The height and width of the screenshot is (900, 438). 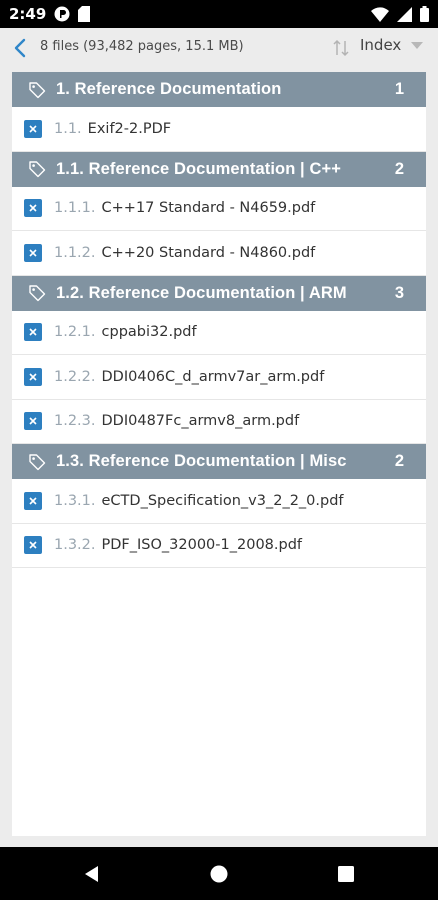 What do you see at coordinates (219, 14) in the screenshot?
I see `status-bar: 2:49` at bounding box center [219, 14].